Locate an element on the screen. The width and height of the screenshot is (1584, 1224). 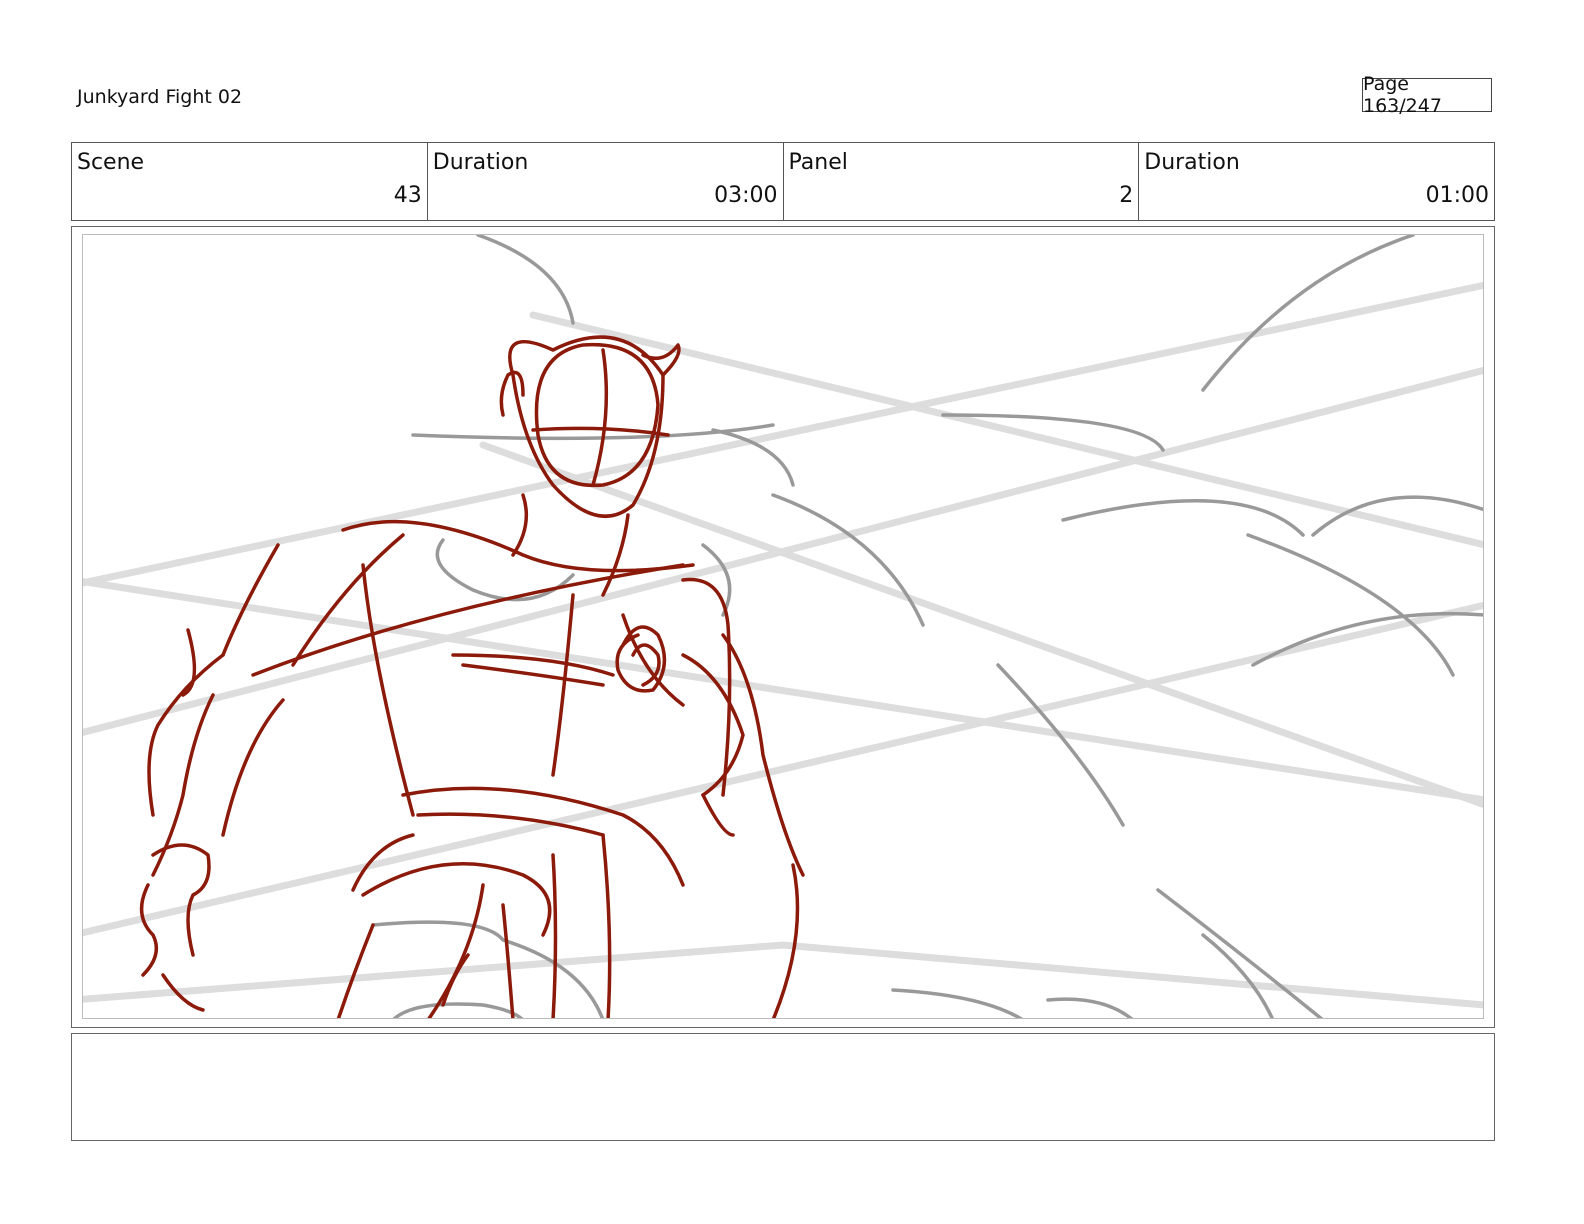
scene-cell: Scene 43 is located at coordinates (250, 181).